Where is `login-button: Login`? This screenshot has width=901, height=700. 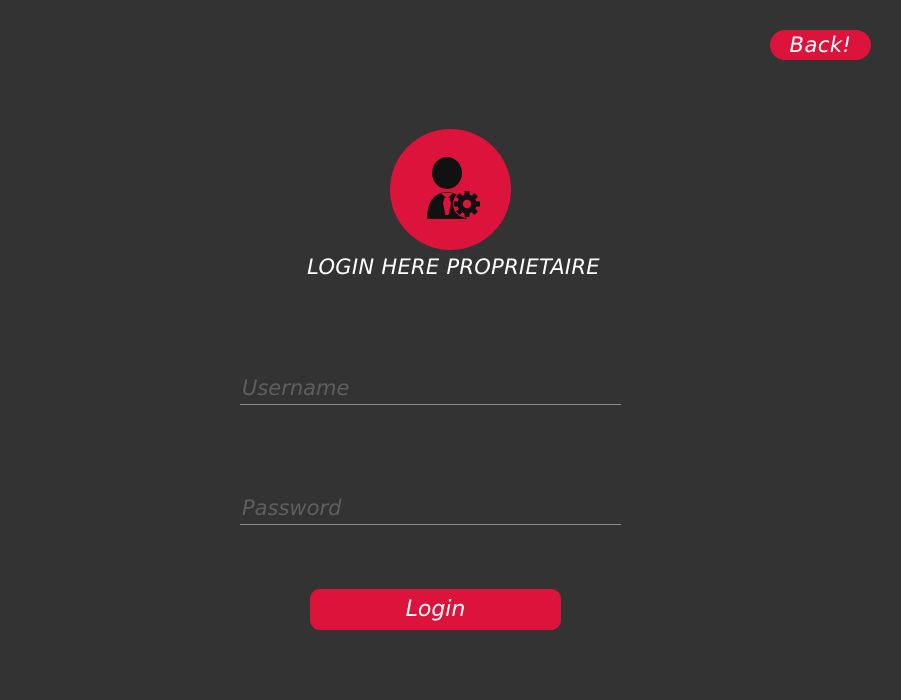 login-button: Login is located at coordinates (435, 609).